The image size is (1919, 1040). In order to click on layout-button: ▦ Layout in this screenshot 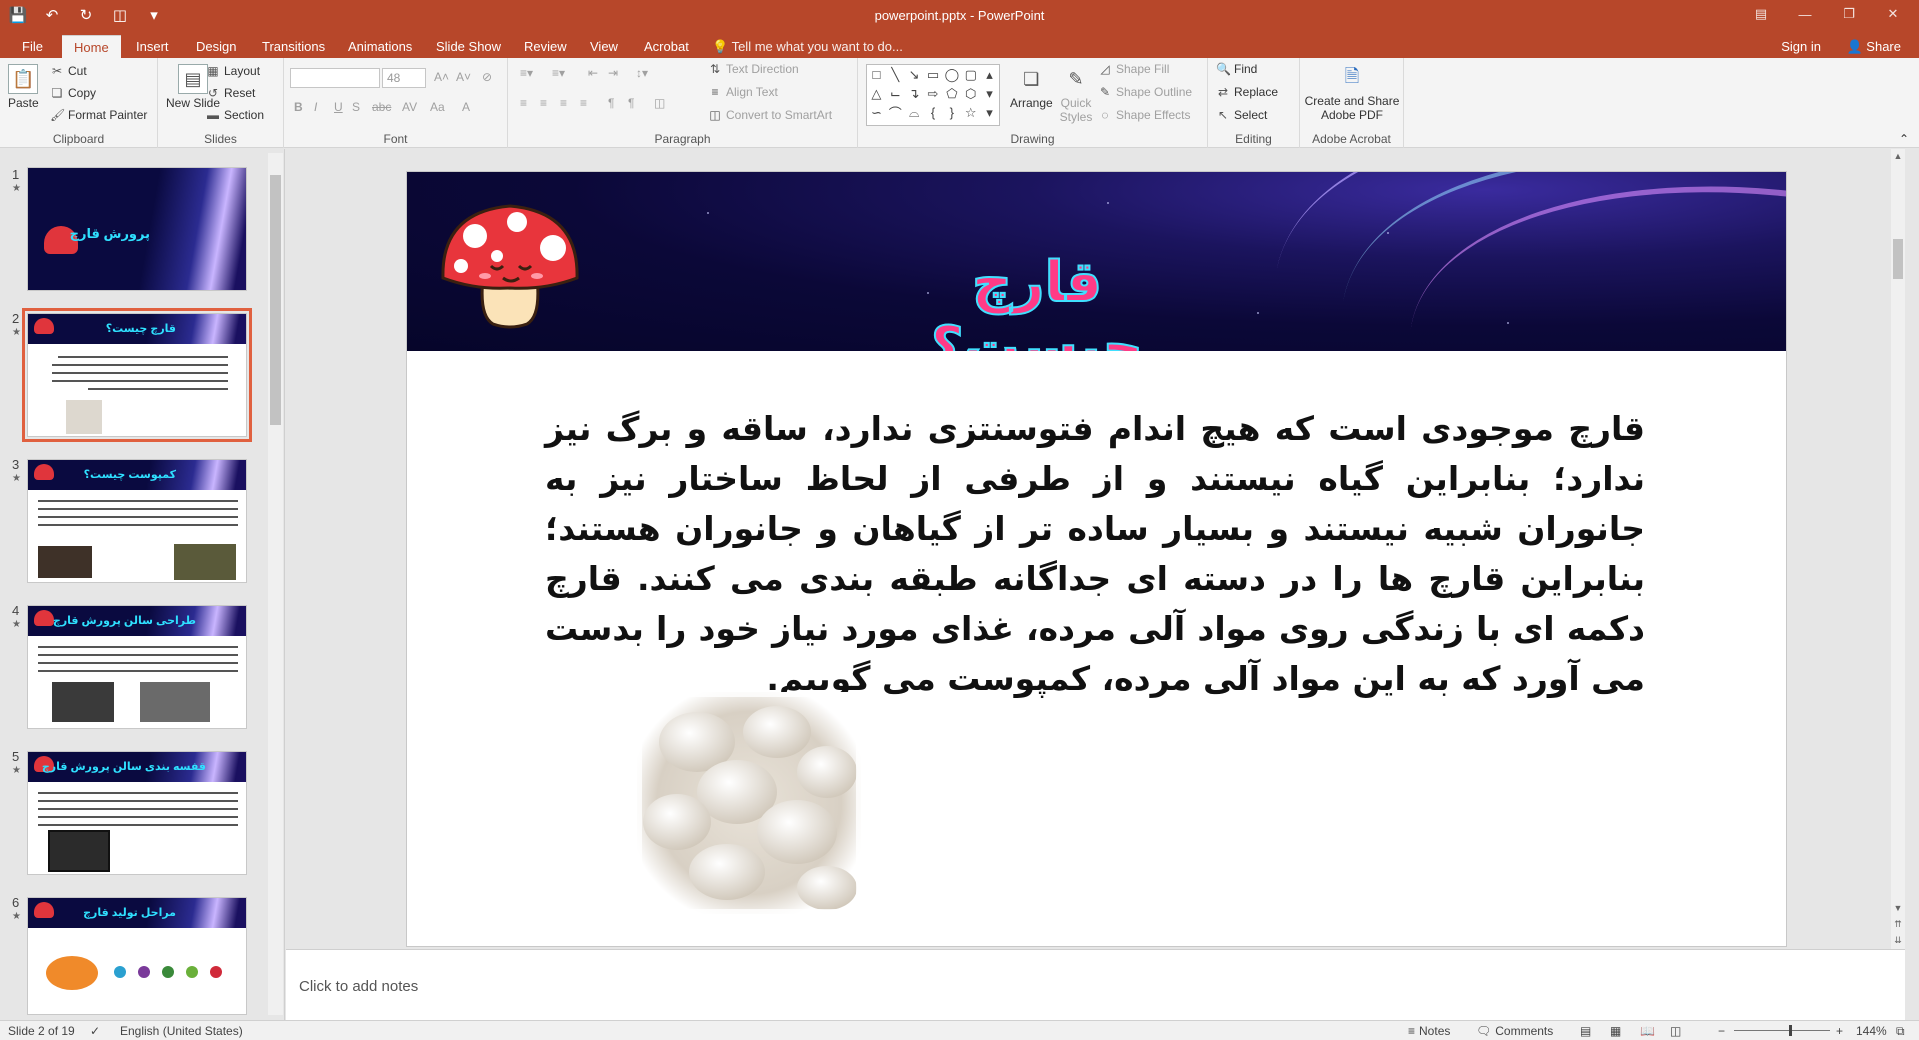, I will do `click(233, 71)`.